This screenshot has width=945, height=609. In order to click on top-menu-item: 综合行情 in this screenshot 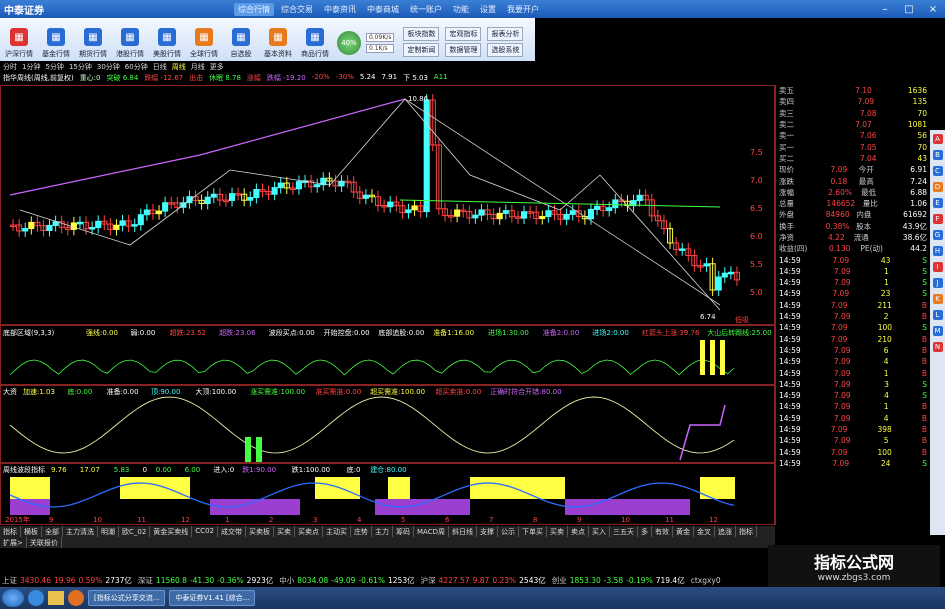, I will do `click(254, 9)`.